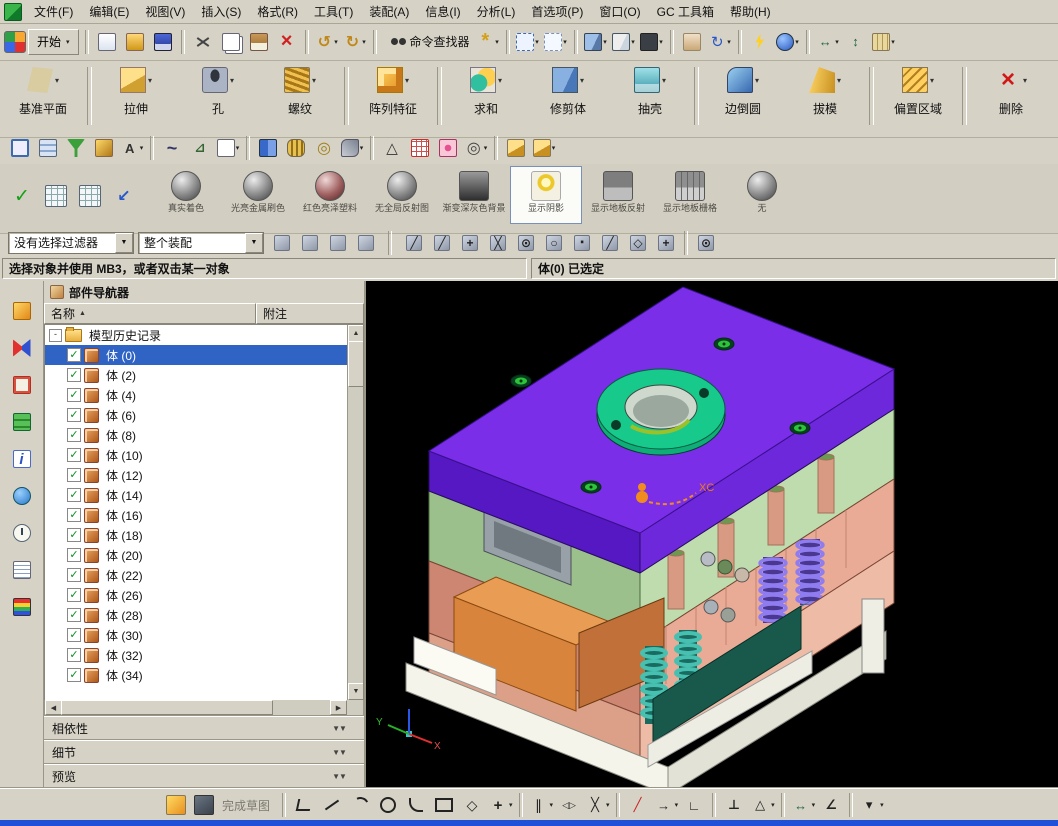 The width and height of the screenshot is (1058, 826). What do you see at coordinates (204, 575) in the screenshot?
I see `tree-row: 体 (22)` at bounding box center [204, 575].